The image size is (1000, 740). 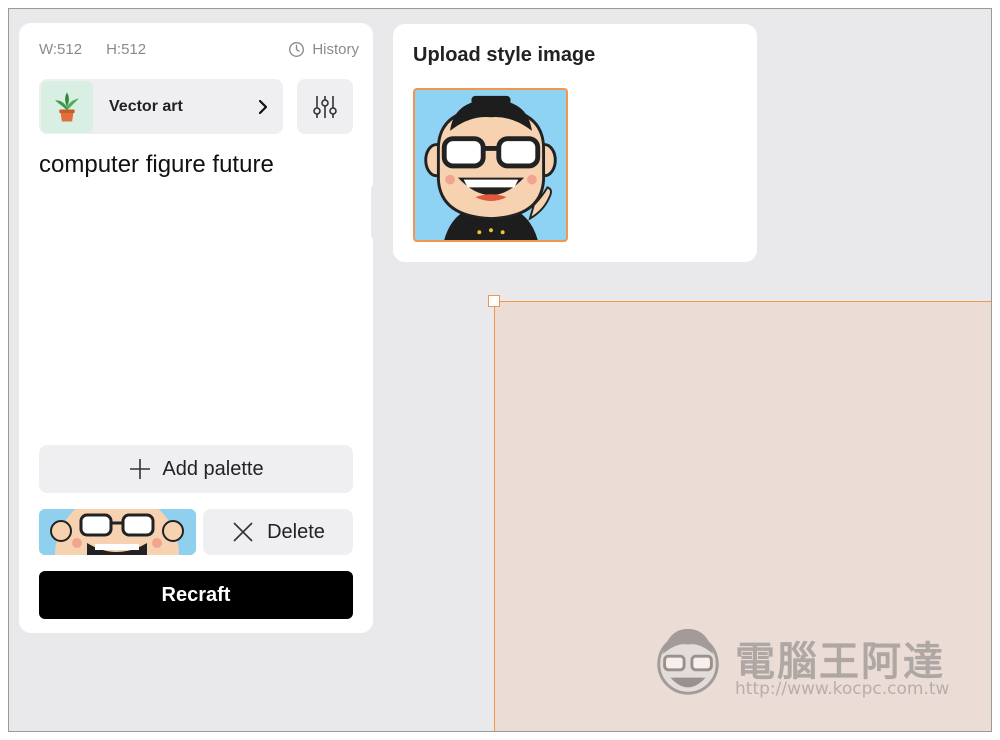 I want to click on width-value: W:512, so click(x=60, y=49).